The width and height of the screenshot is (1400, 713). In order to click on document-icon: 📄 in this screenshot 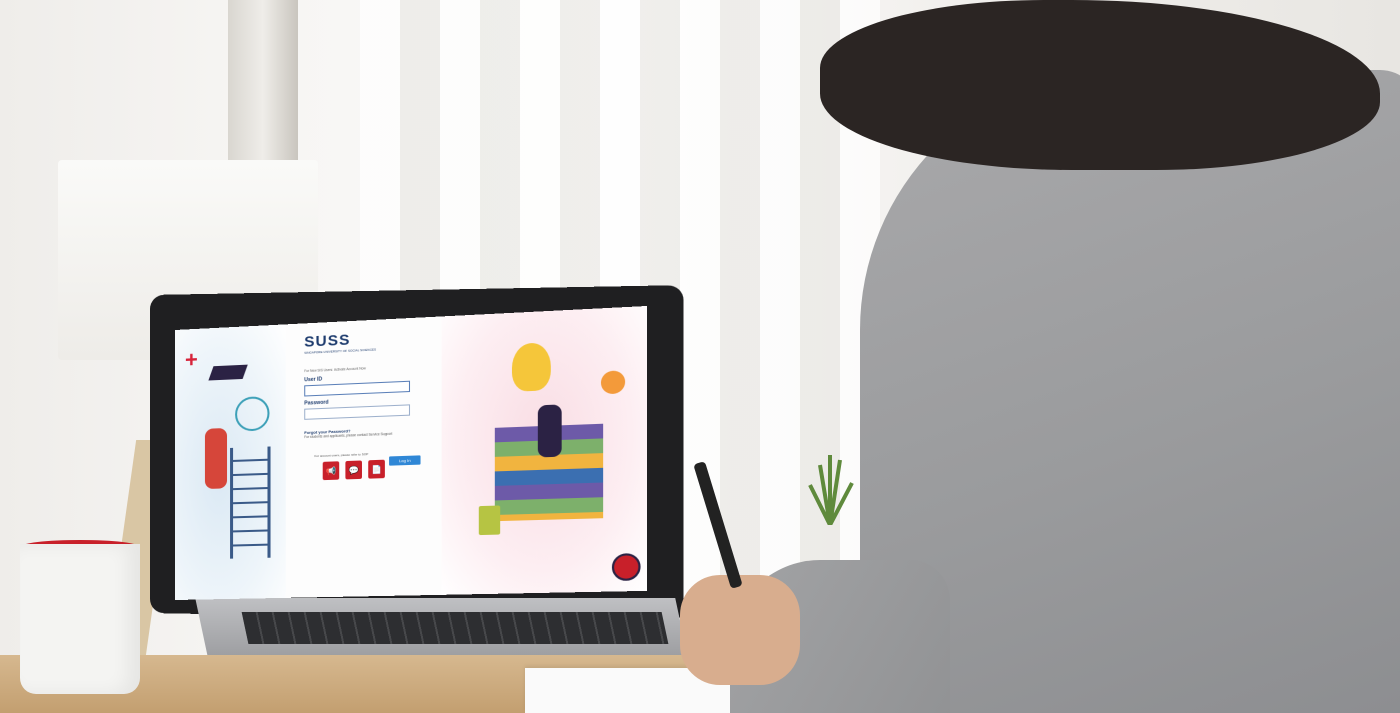, I will do `click(376, 469)`.